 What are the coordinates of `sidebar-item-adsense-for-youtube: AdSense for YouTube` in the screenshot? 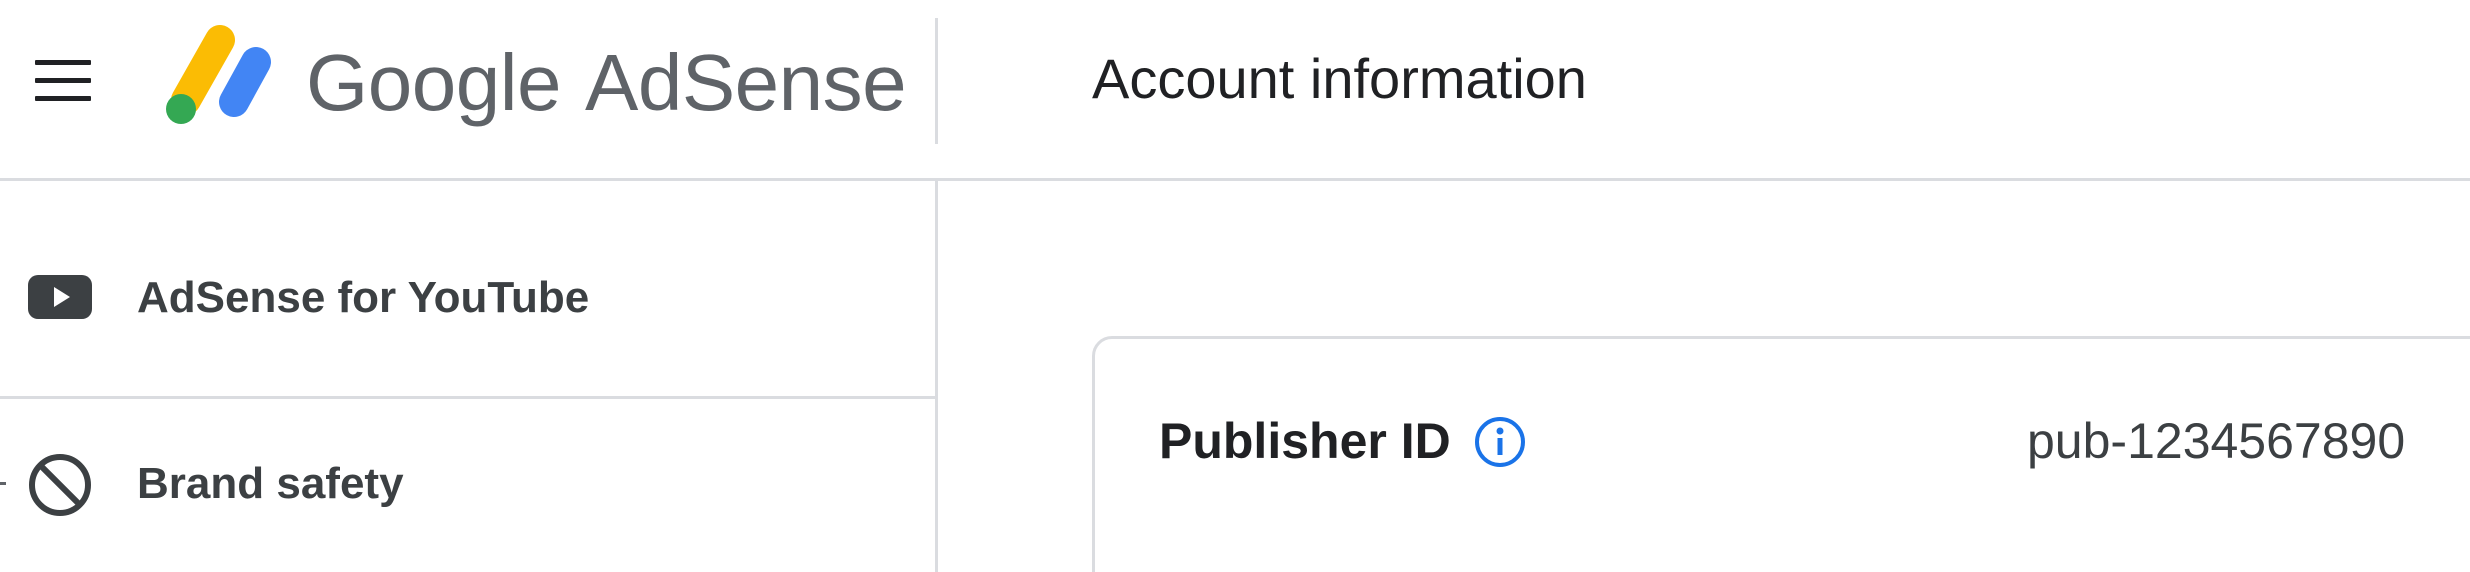 It's located at (467, 290).